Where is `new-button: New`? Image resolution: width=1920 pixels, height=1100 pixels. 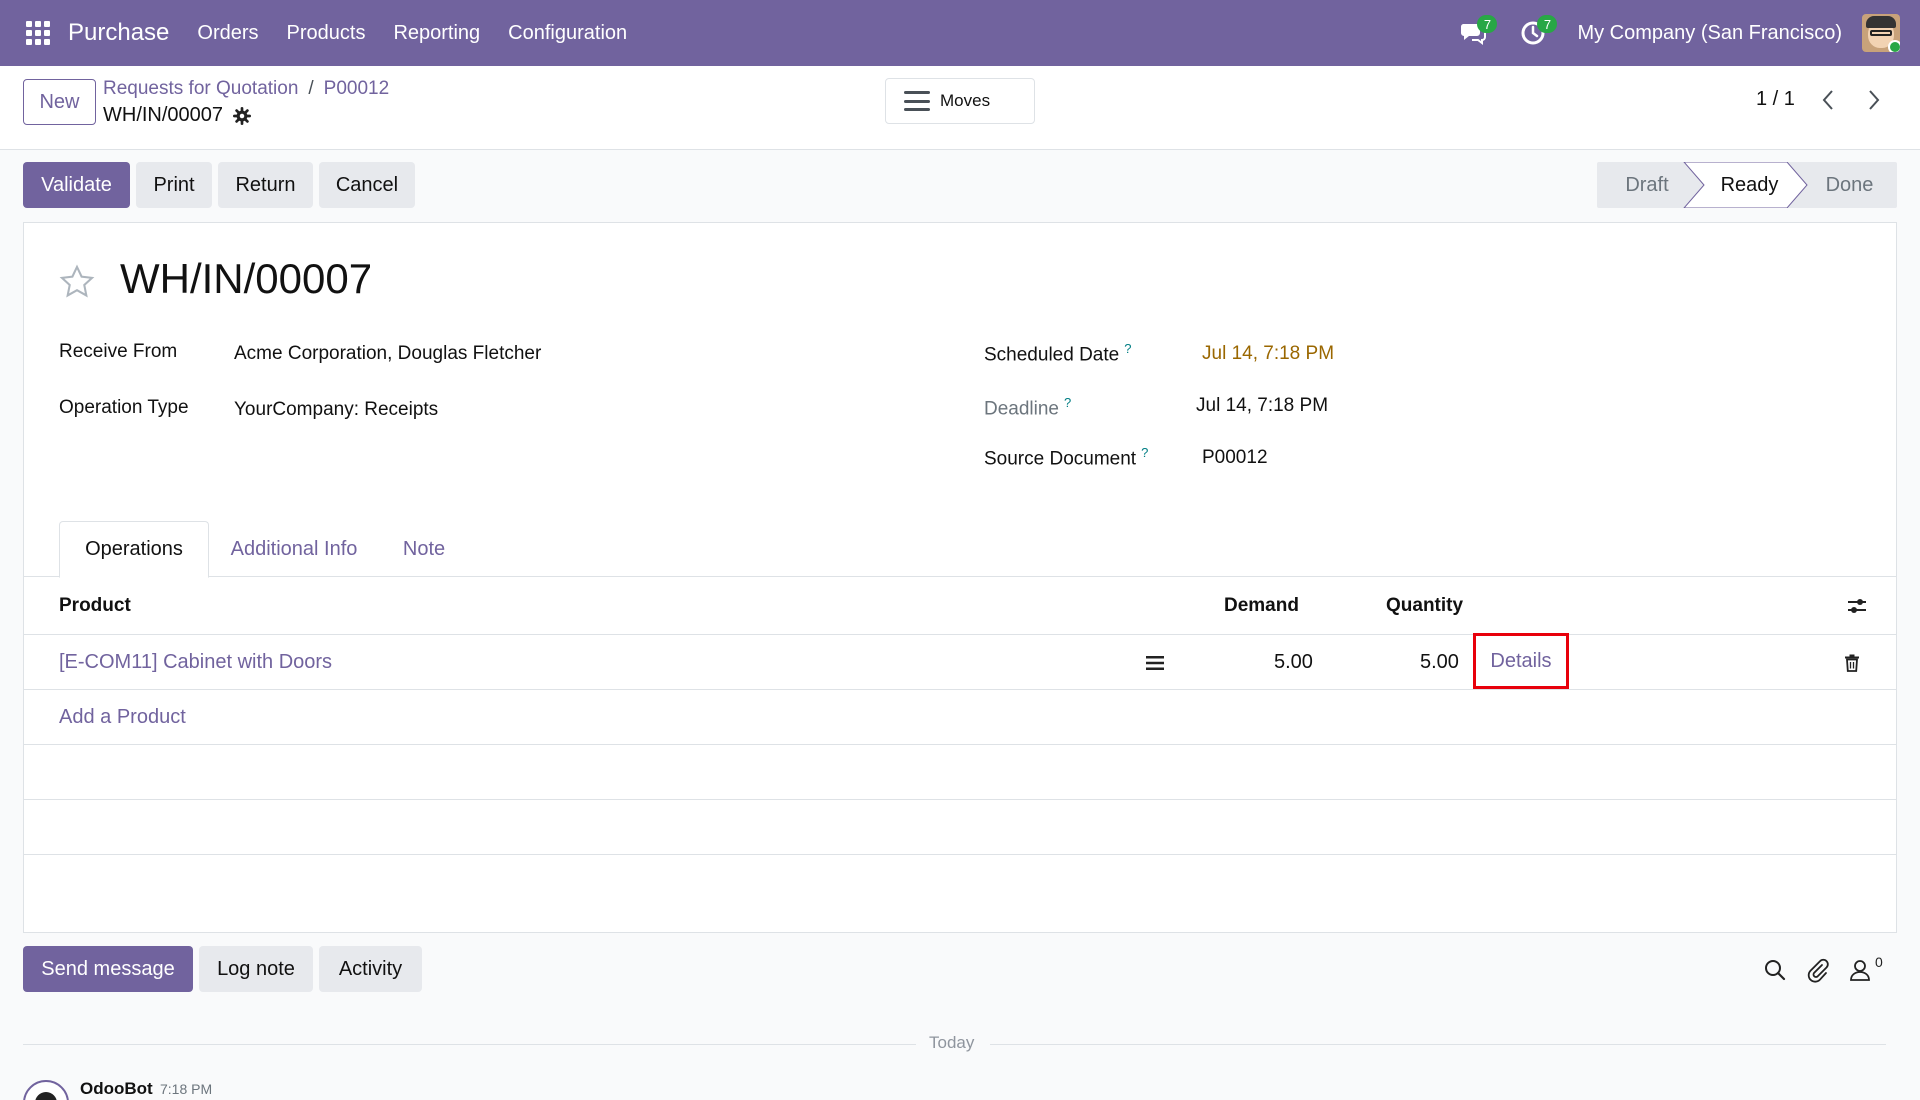
new-button: New is located at coordinates (59, 102).